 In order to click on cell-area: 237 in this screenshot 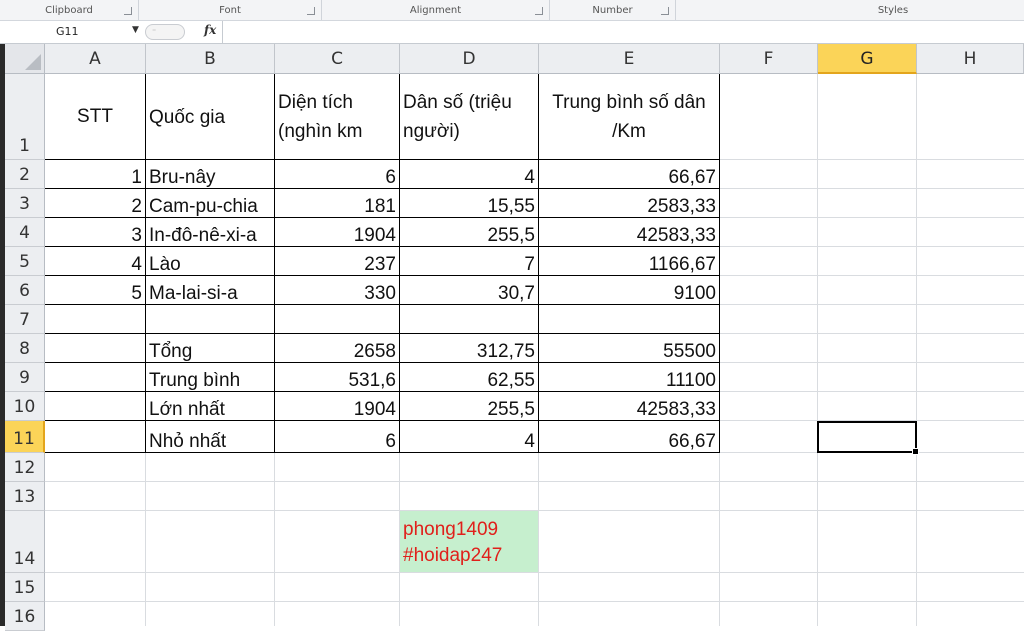, I will do `click(337, 261)`.